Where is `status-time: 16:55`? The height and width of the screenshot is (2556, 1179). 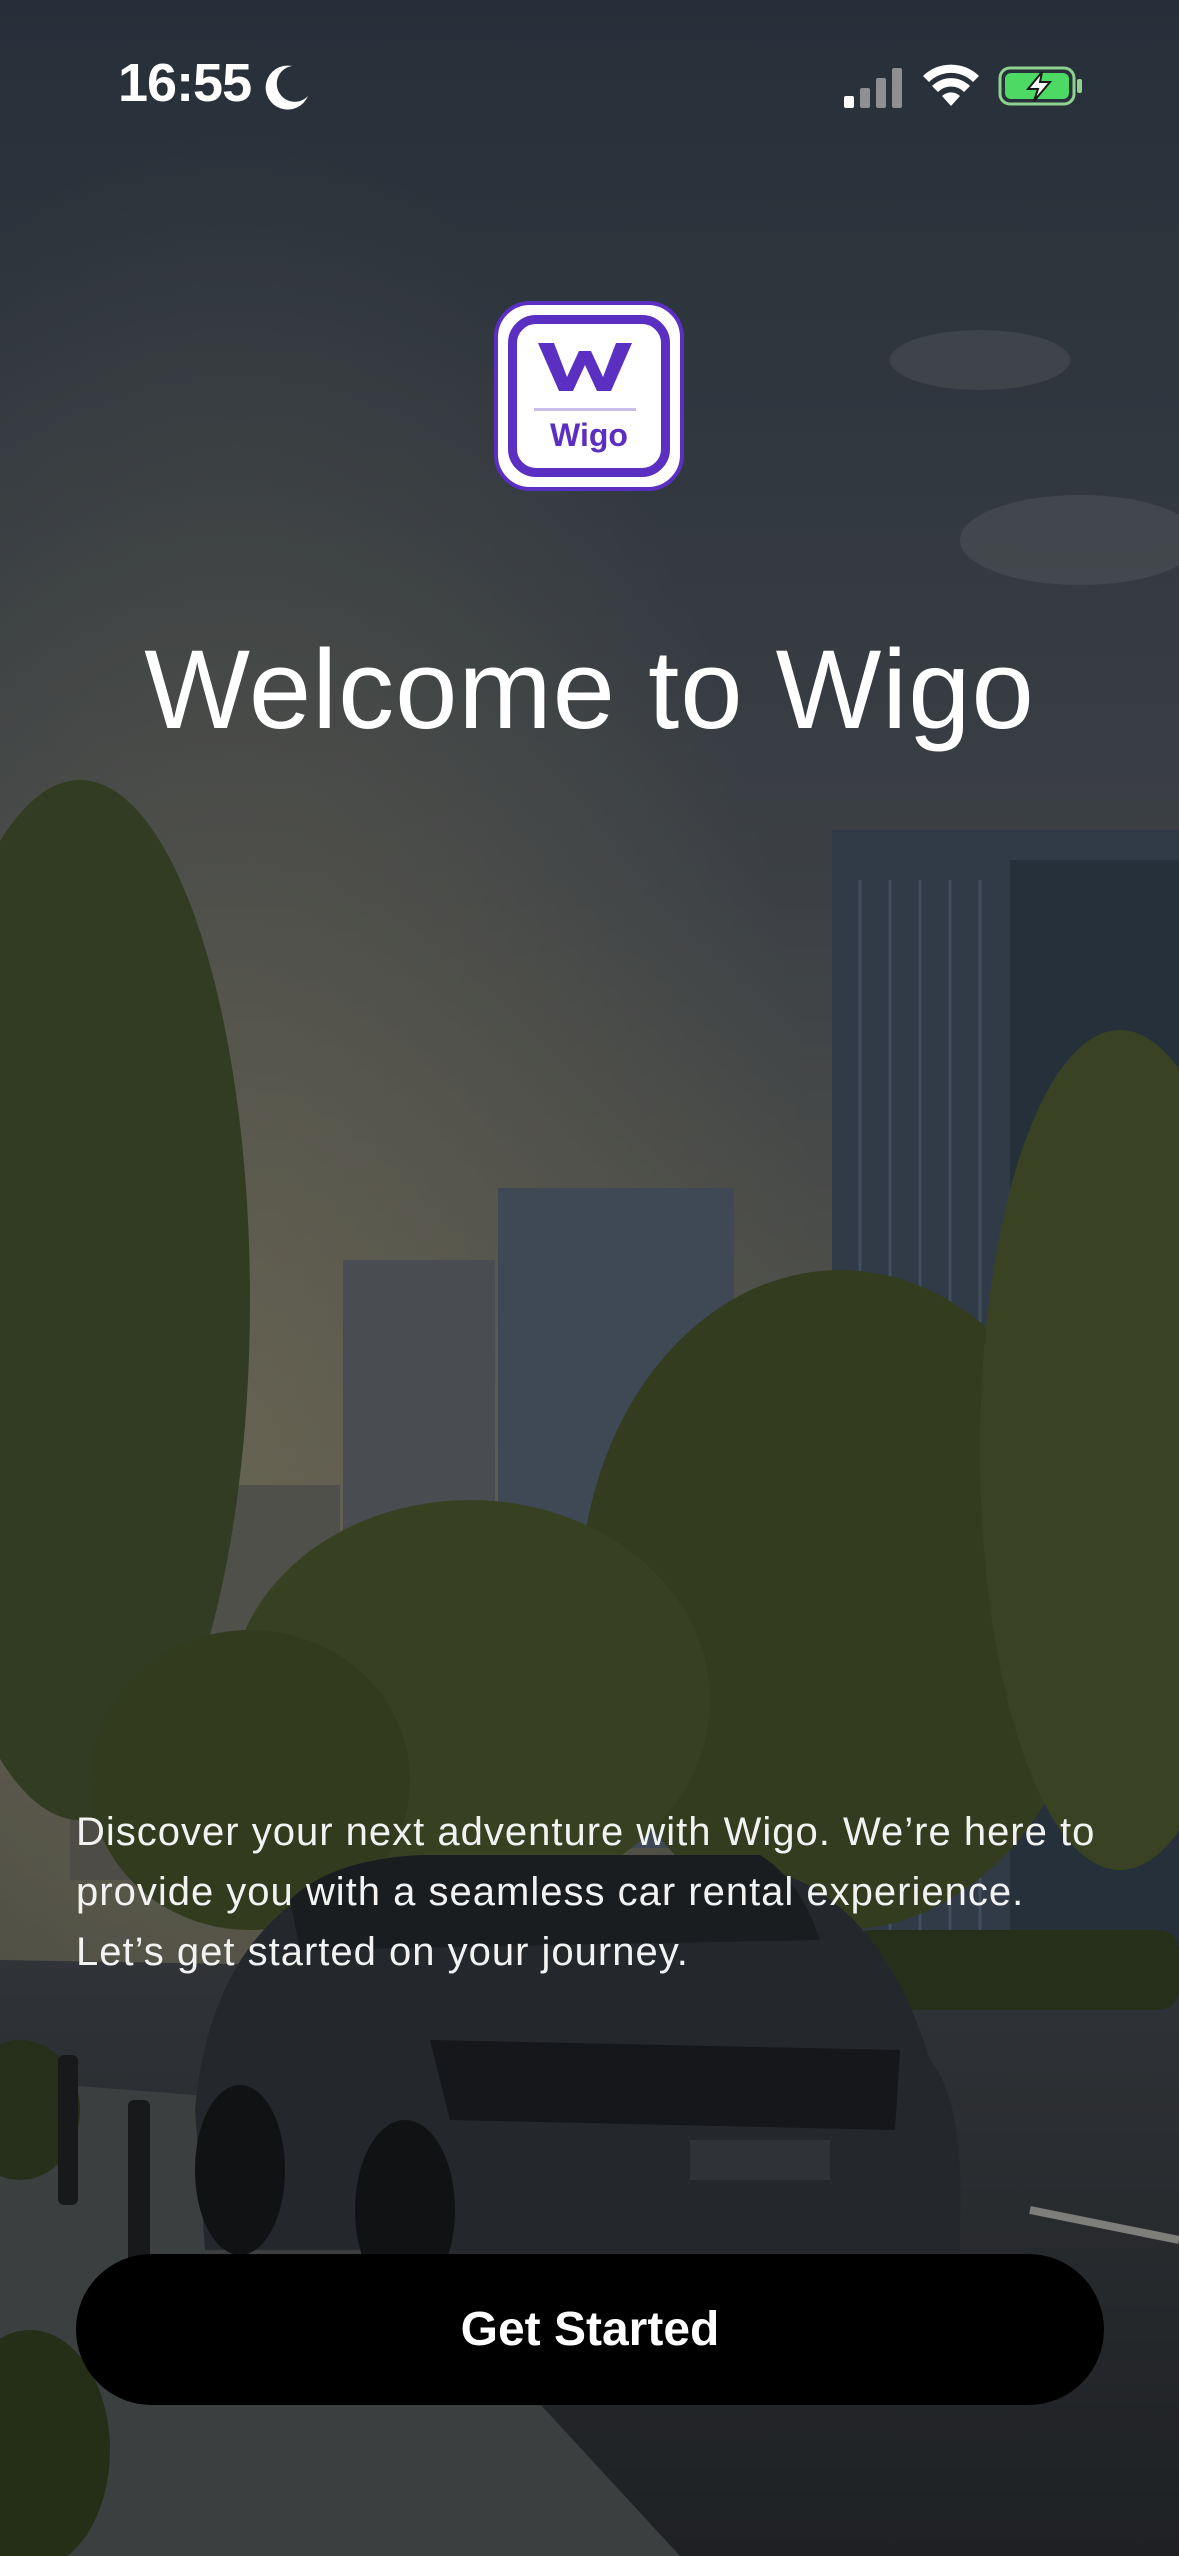
status-time: 16:55 is located at coordinates (185, 83).